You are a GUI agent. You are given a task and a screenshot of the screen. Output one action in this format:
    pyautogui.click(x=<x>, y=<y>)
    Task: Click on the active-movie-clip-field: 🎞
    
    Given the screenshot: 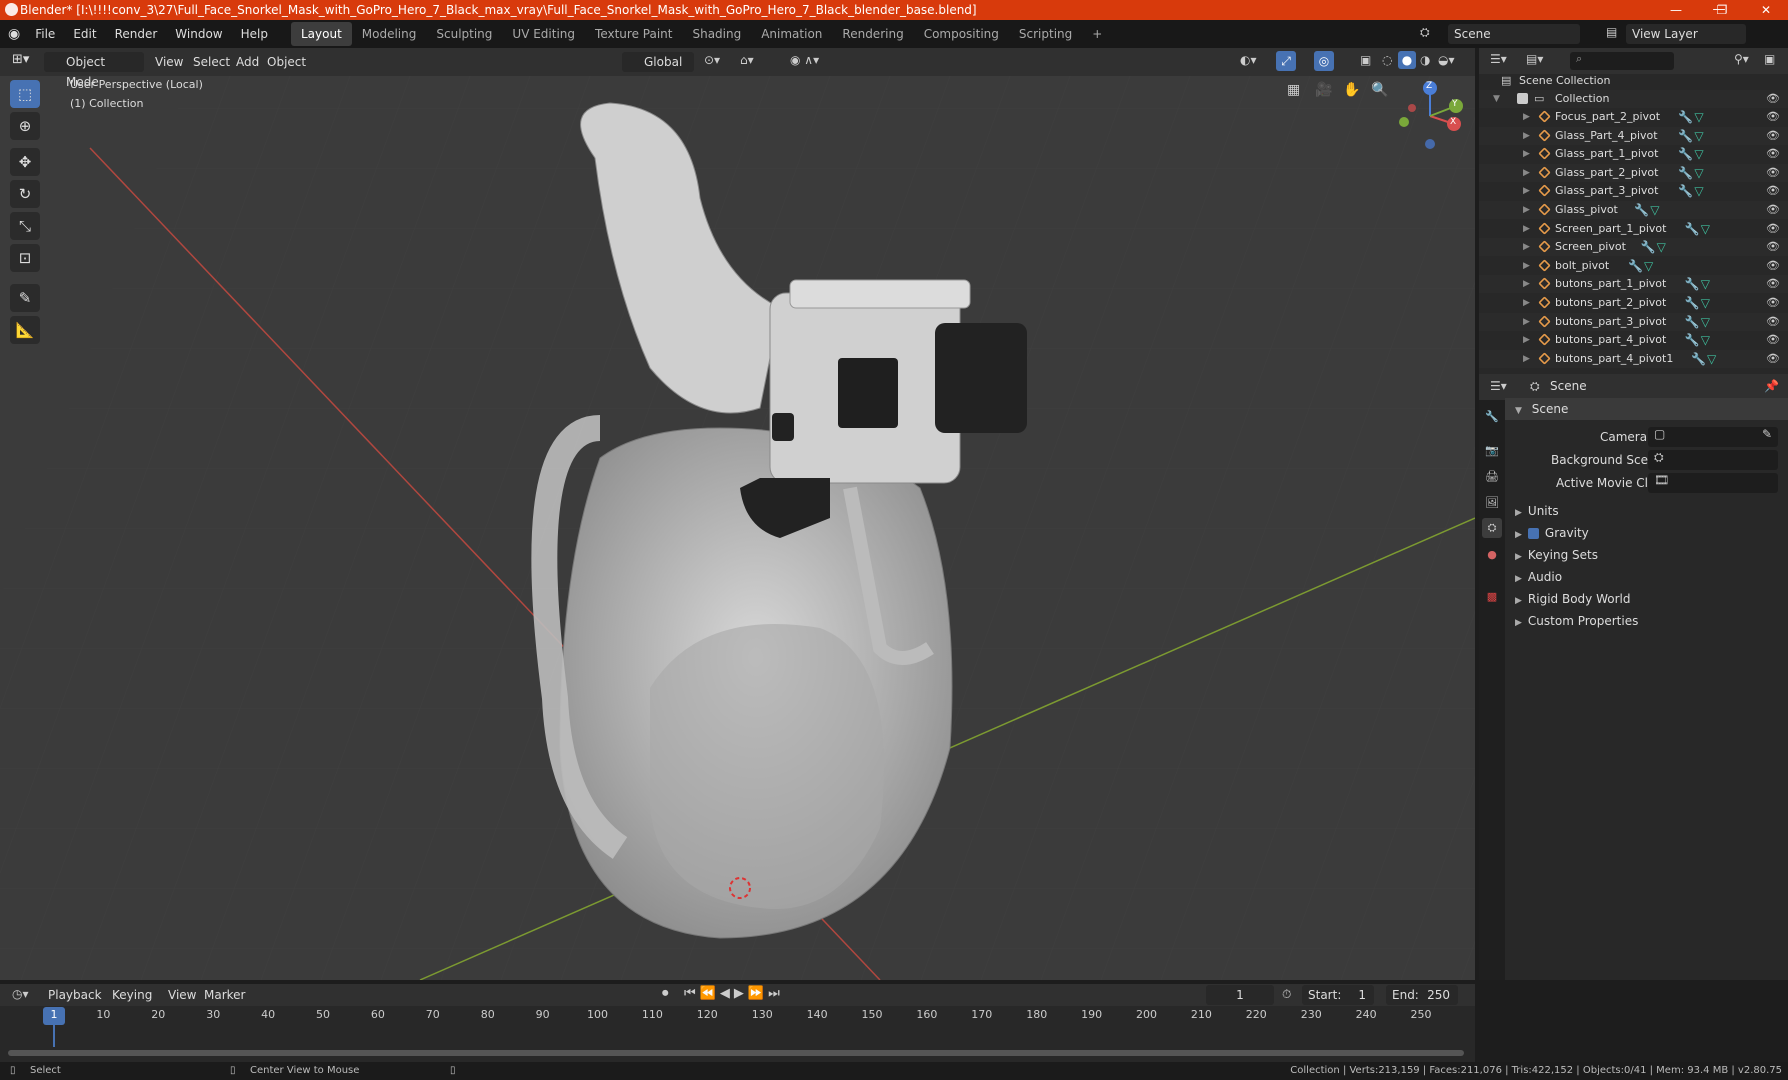 What is the action you would take?
    pyautogui.click(x=1713, y=483)
    